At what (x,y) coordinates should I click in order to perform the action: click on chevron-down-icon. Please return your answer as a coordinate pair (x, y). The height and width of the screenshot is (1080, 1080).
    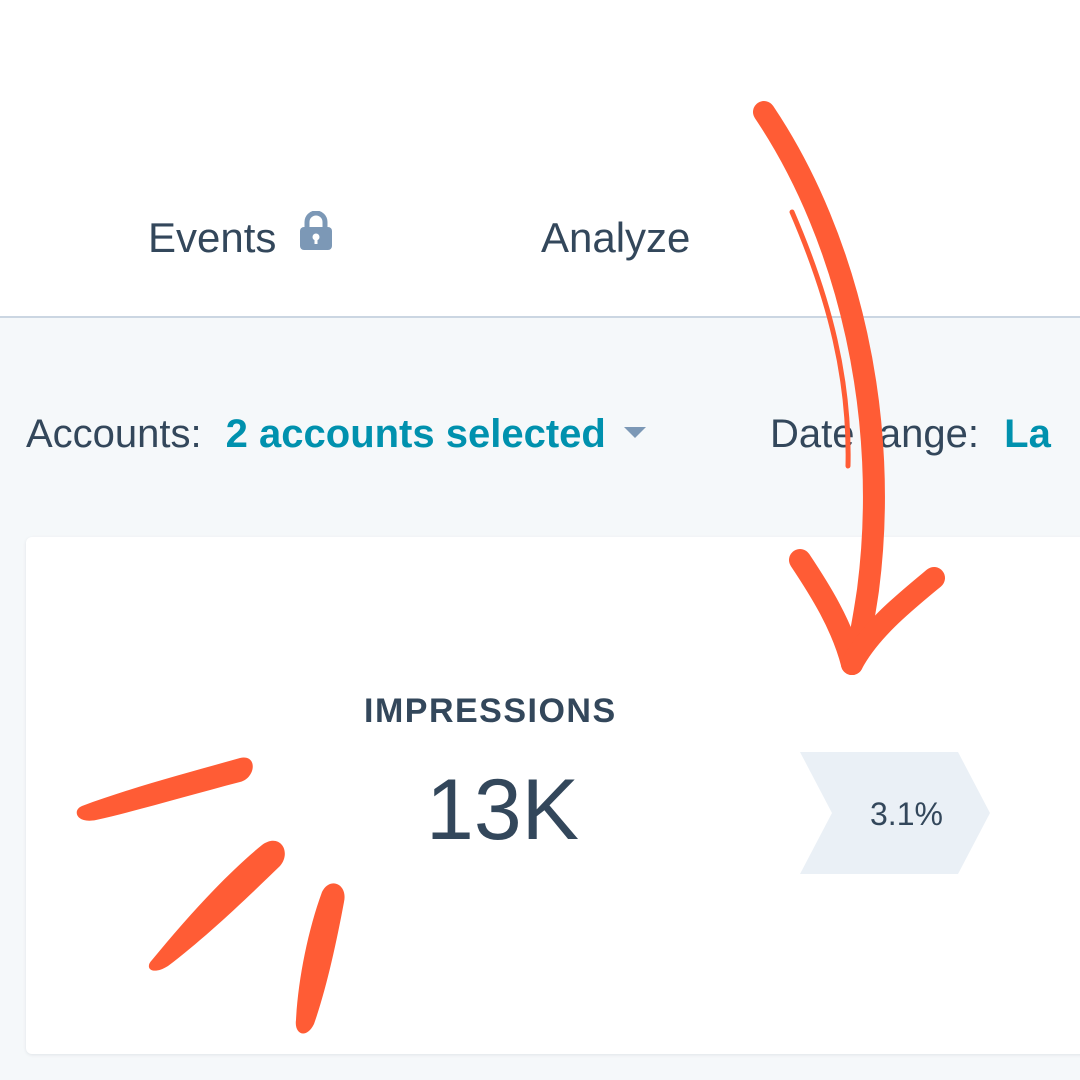
    Looking at the image, I should click on (634, 432).